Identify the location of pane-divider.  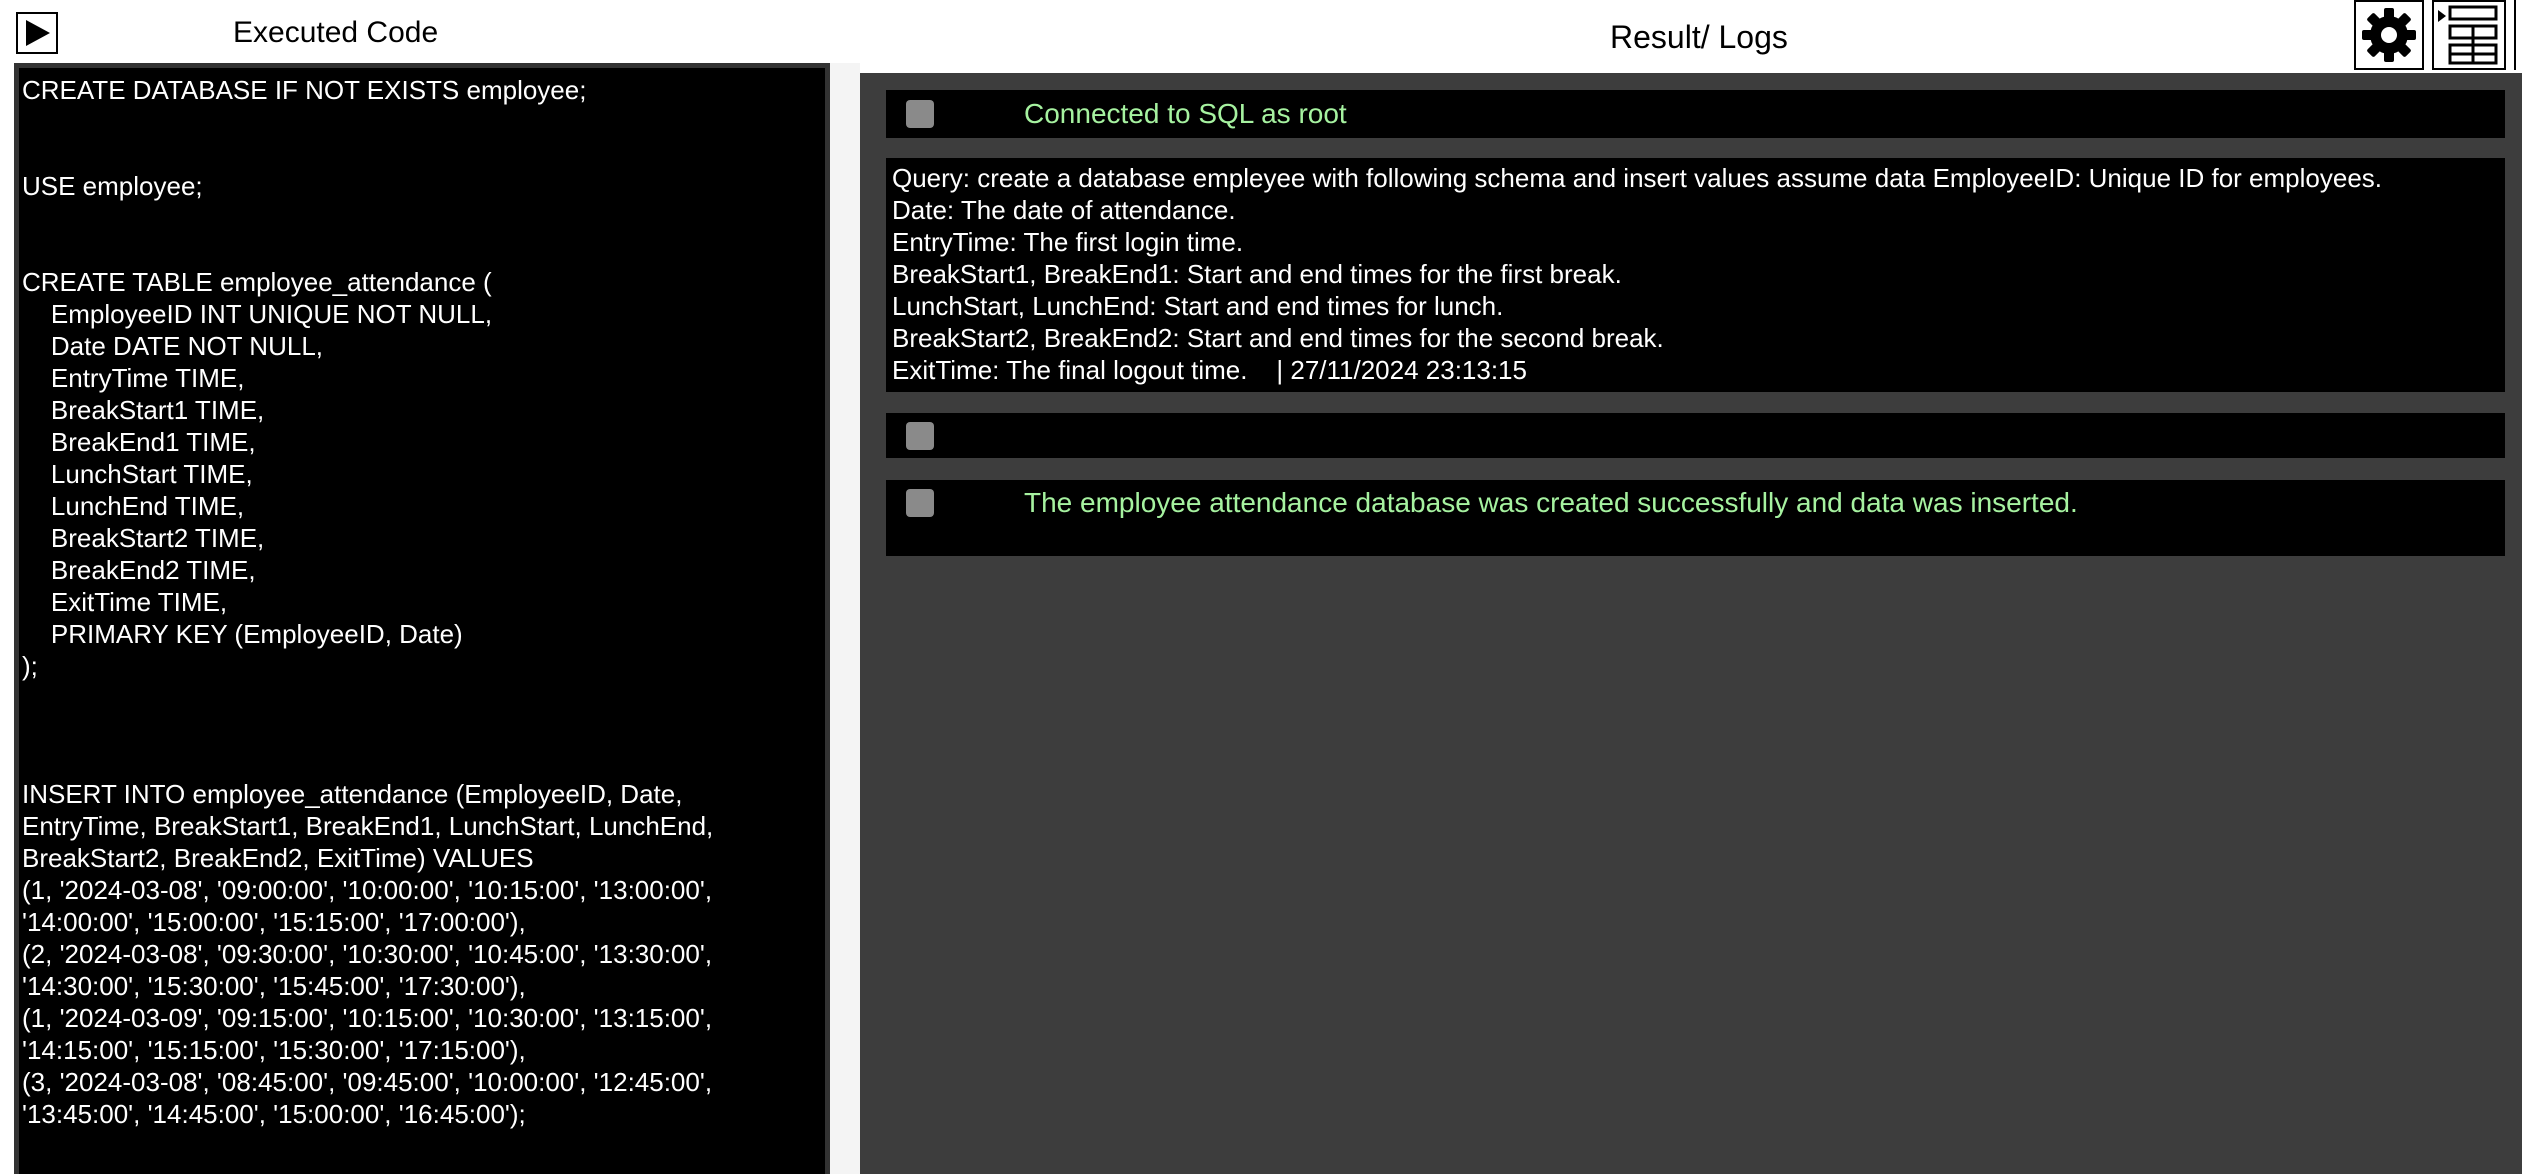
(845, 618).